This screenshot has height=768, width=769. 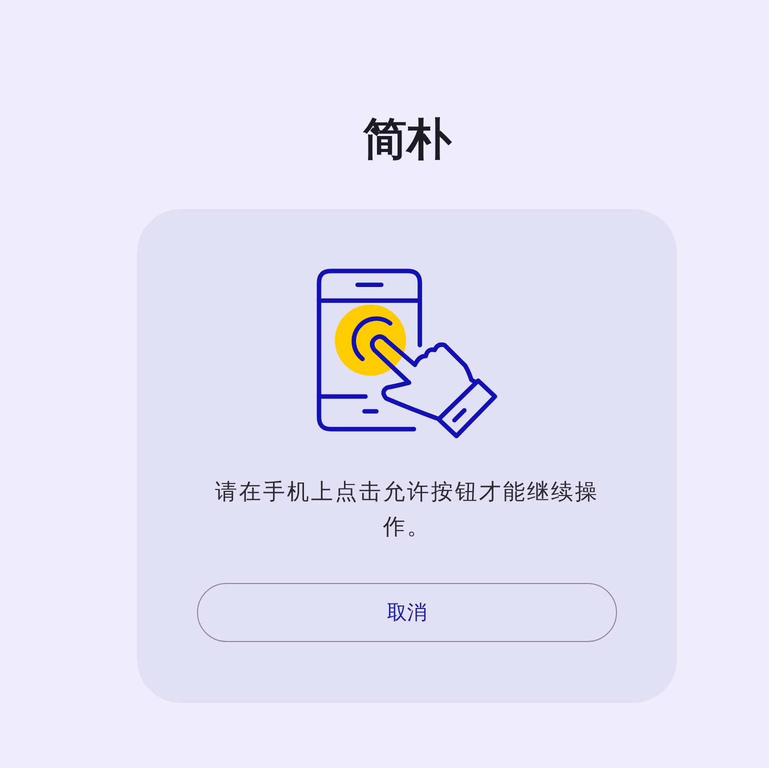 What do you see at coordinates (407, 140) in the screenshot?
I see `page-title: 简朴` at bounding box center [407, 140].